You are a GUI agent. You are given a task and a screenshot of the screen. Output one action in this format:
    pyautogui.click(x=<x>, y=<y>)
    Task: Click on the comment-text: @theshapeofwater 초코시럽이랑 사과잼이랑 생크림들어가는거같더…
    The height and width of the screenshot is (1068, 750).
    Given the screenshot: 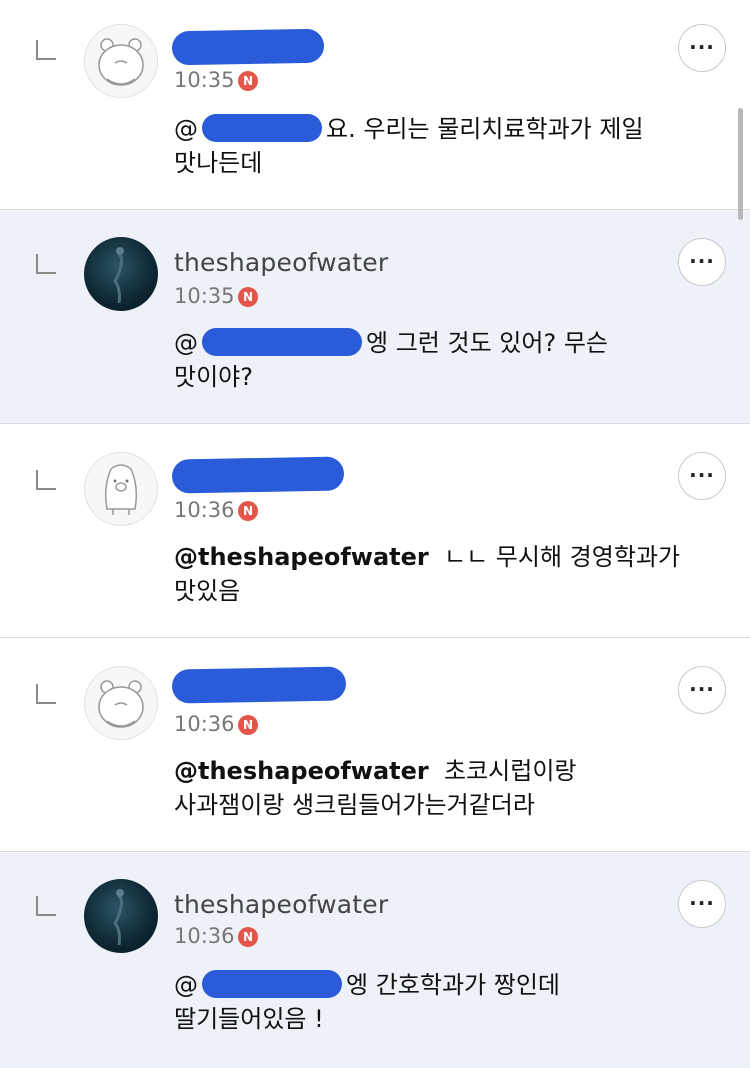 What is the action you would take?
    pyautogui.click(x=434, y=788)
    